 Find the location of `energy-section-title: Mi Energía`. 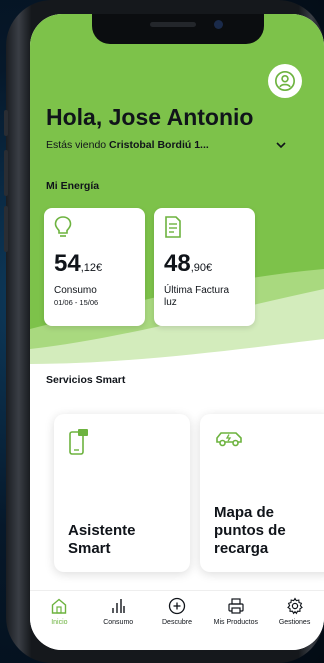

energy-section-title: Mi Energía is located at coordinates (73, 186).